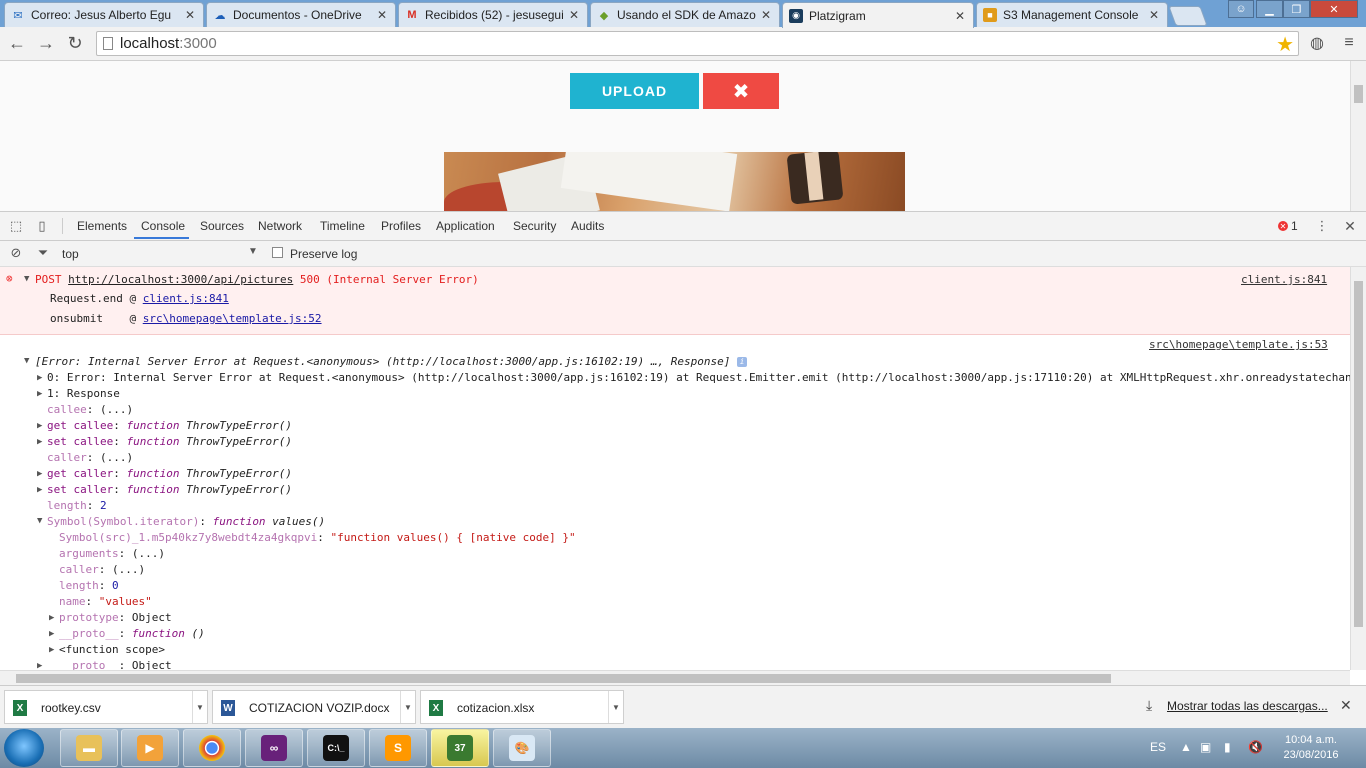  Describe the element at coordinates (102, 569) in the screenshot. I see `prop-caller-2: caller: (...)` at that location.